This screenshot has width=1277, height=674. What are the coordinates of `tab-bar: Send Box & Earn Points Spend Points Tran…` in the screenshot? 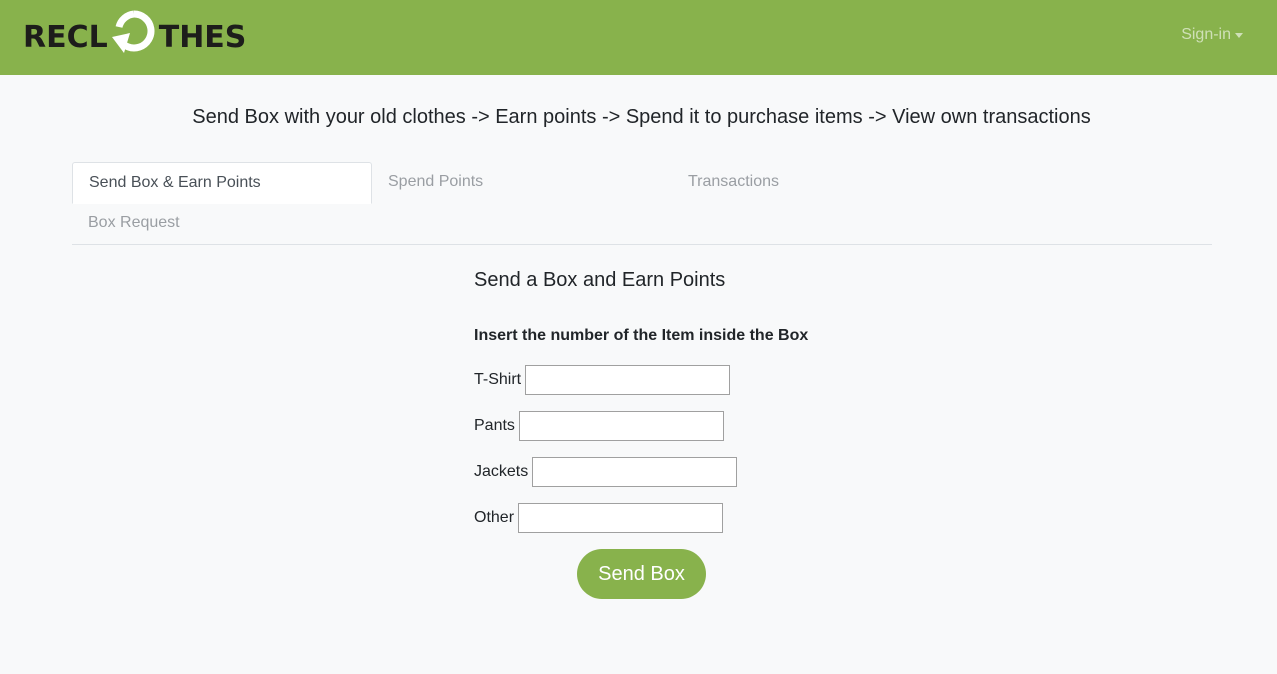 It's located at (642, 203).